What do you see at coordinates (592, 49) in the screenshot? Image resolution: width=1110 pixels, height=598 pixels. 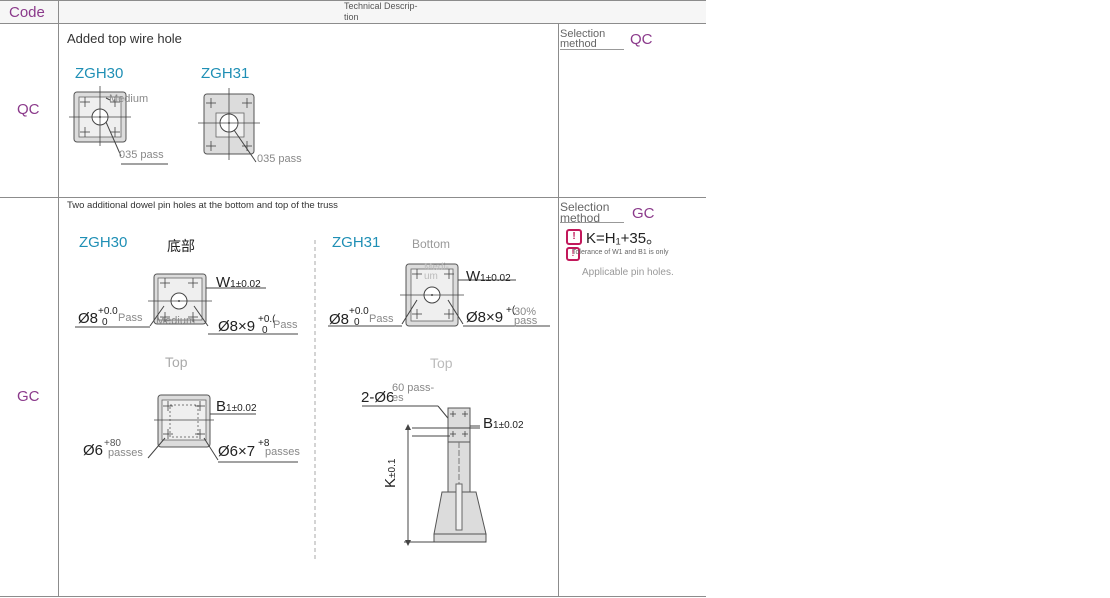 I see `qc-selection-underline` at bounding box center [592, 49].